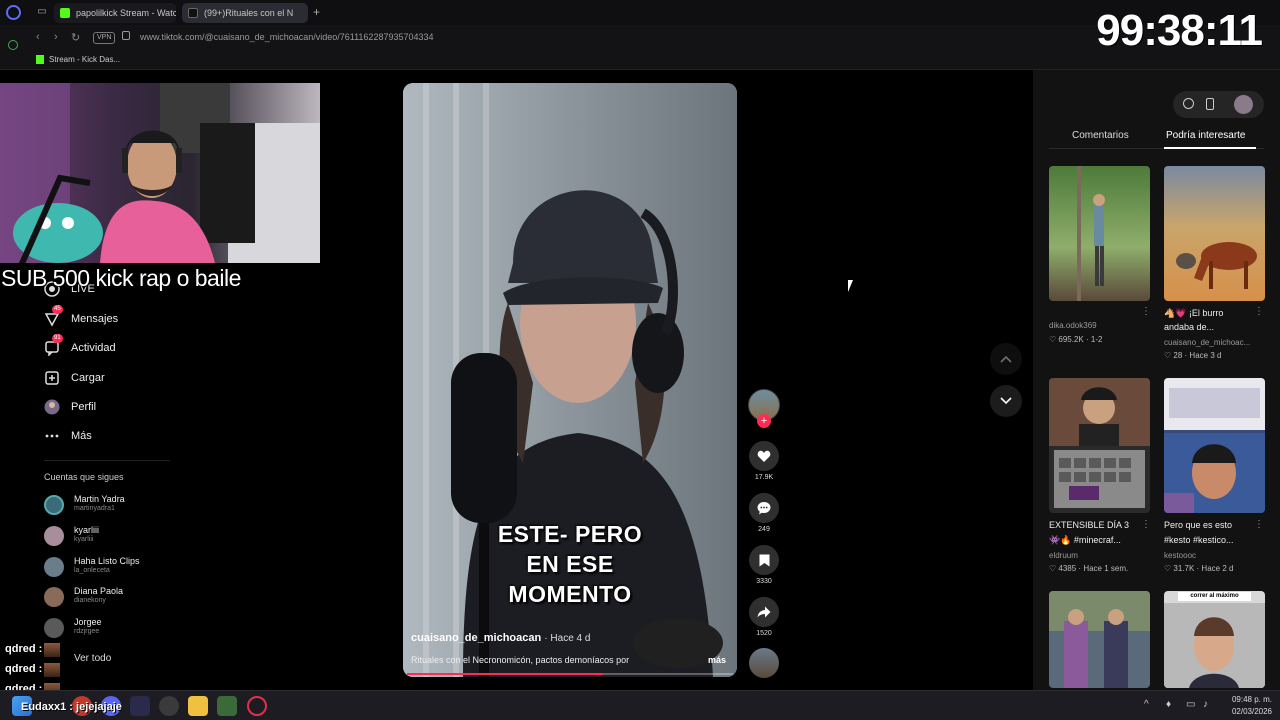 The image size is (1280, 720). I want to click on tab-recommended: Podría interesarte, so click(1206, 135).